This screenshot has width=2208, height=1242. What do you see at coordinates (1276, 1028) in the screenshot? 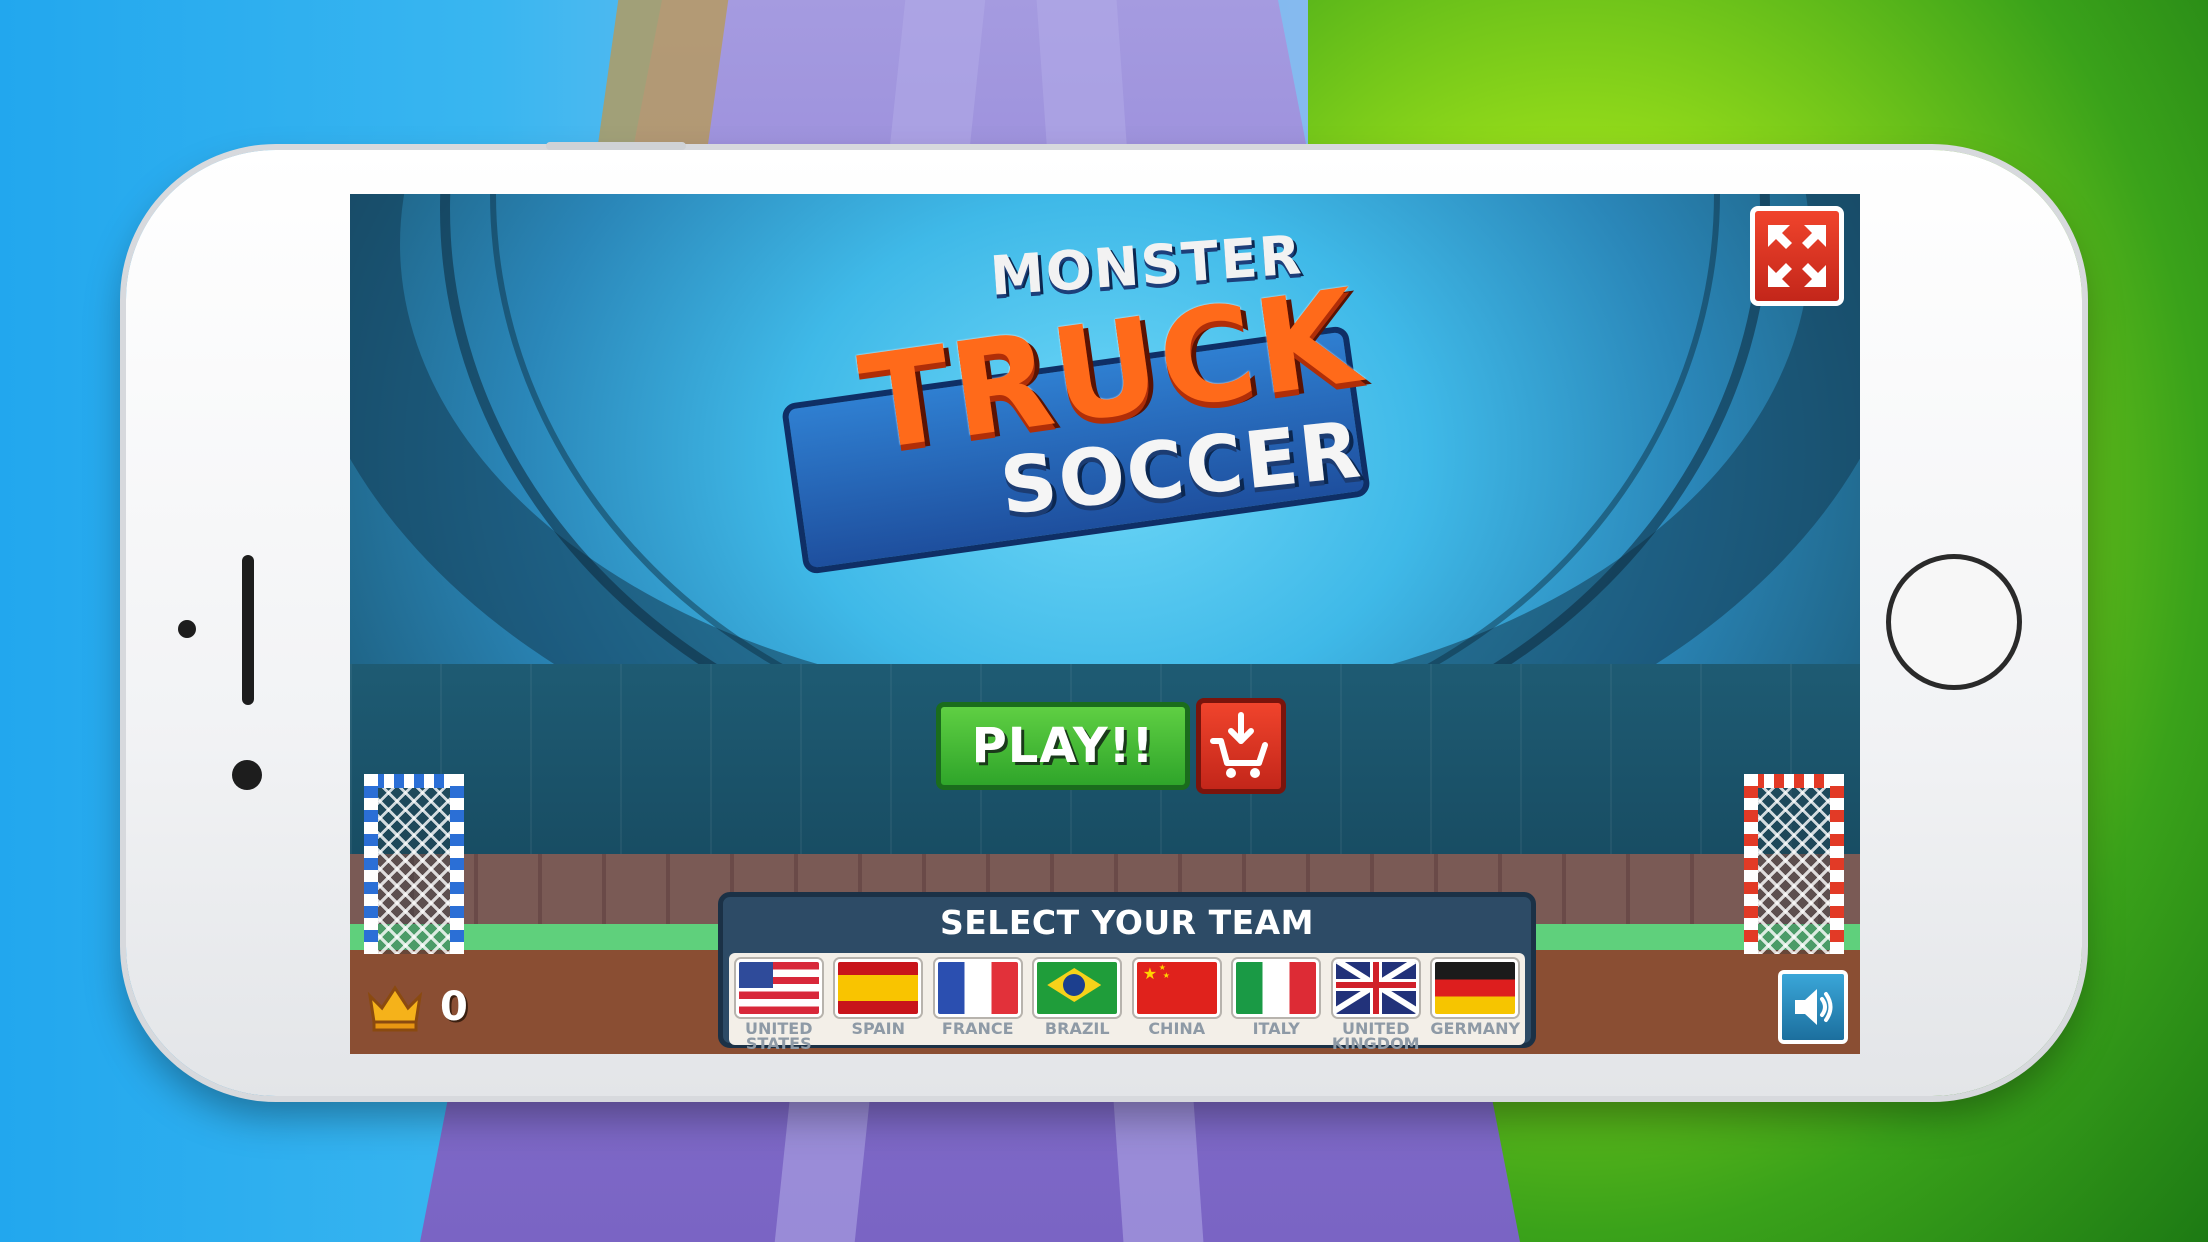
I see `team-name: ITALY` at bounding box center [1276, 1028].